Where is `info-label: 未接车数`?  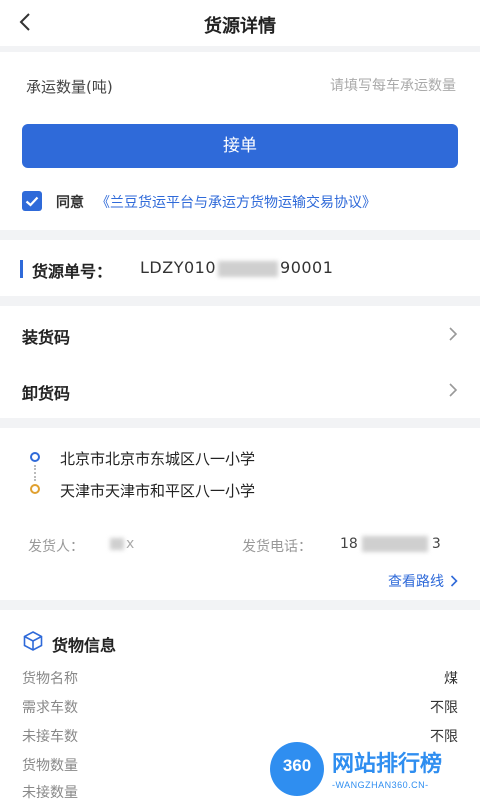 info-label: 未接车数 is located at coordinates (50, 737).